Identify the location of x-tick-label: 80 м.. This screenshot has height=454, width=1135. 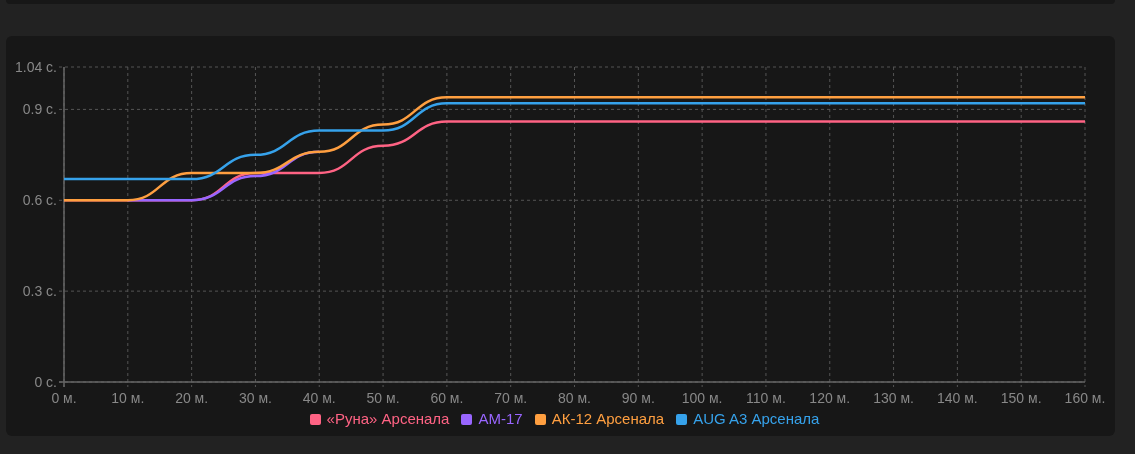
(574, 398).